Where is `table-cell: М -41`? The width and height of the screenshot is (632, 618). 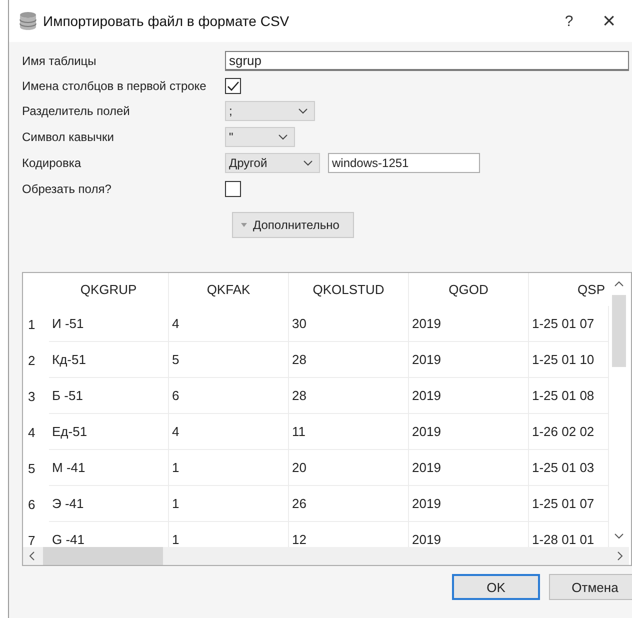 table-cell: М -41 is located at coordinates (109, 468).